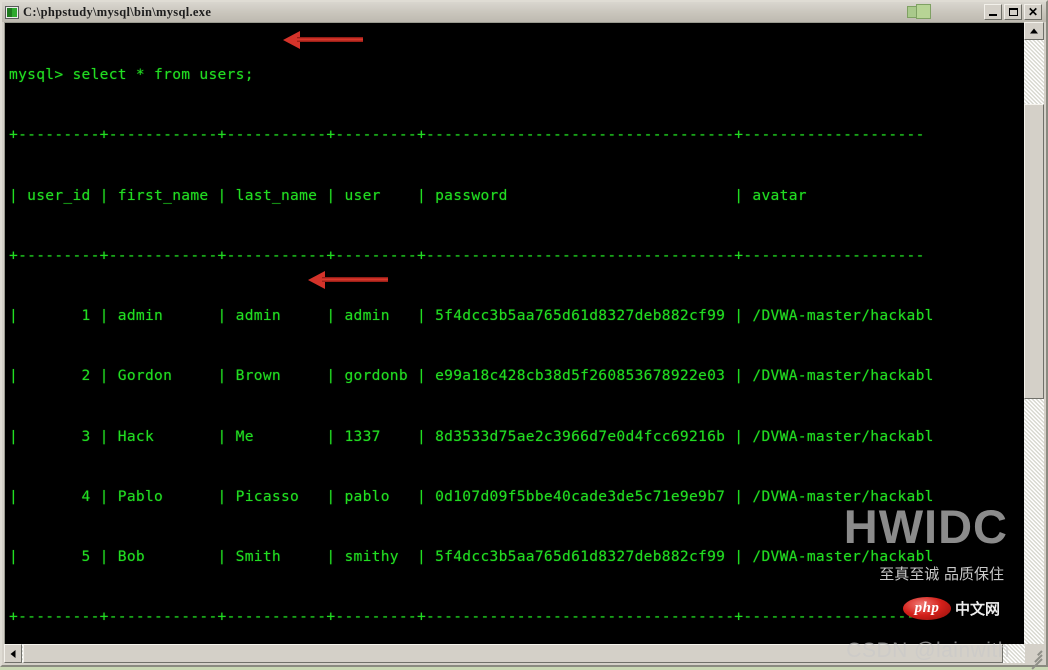  I want to click on phpstudy-badge-icon, so click(920, 12).